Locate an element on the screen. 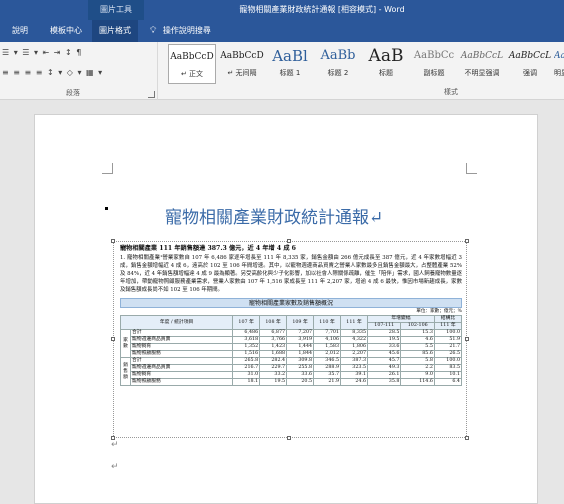  table-cell: 6.4 is located at coordinates (448, 382).